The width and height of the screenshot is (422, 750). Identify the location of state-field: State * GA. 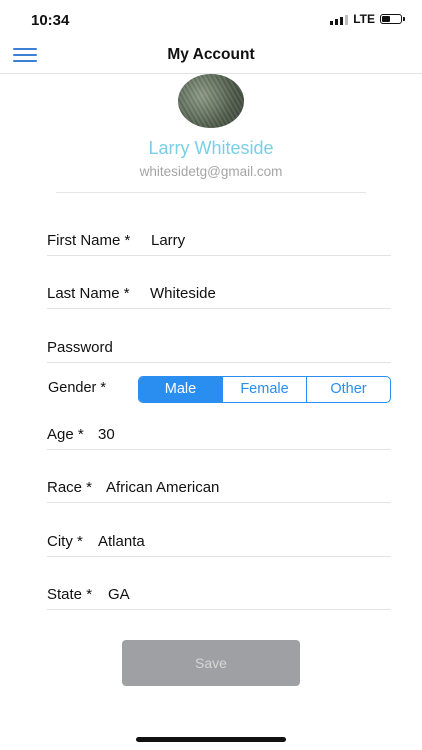
(219, 594).